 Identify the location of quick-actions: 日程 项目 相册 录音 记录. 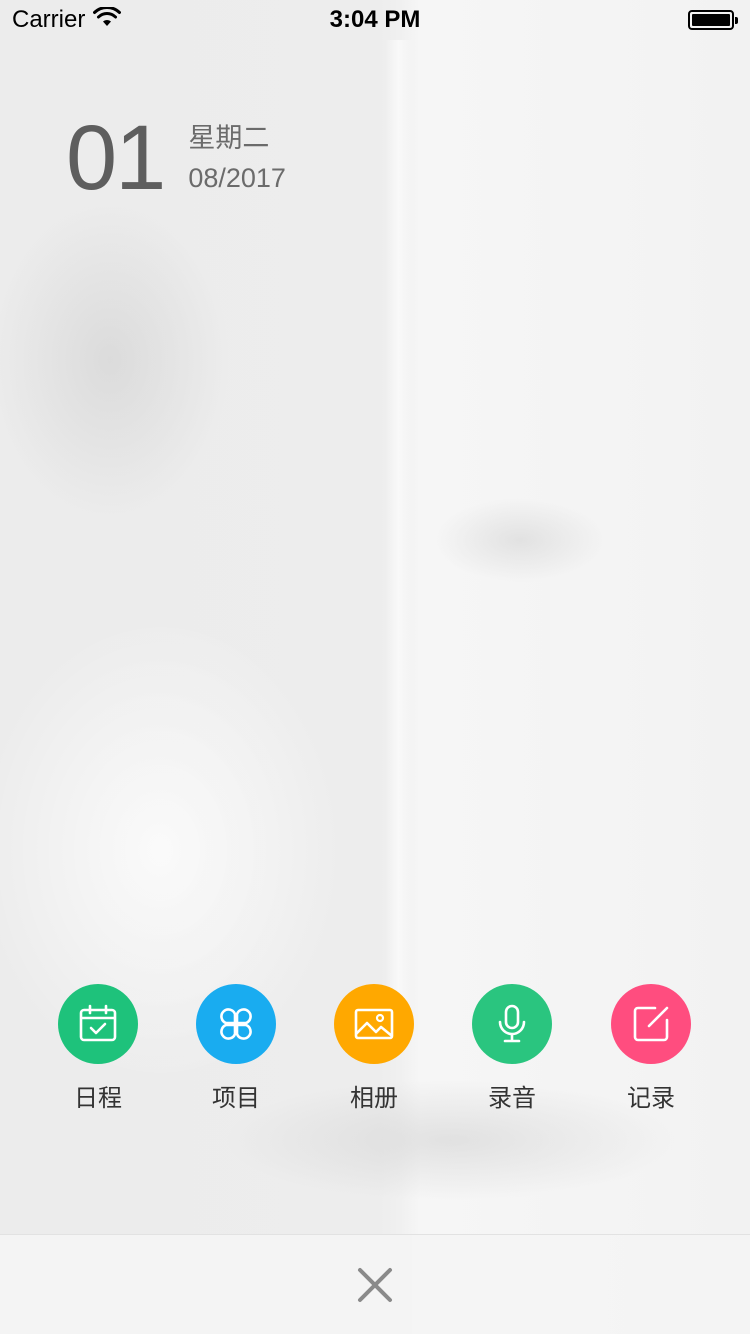
(375, 1054).